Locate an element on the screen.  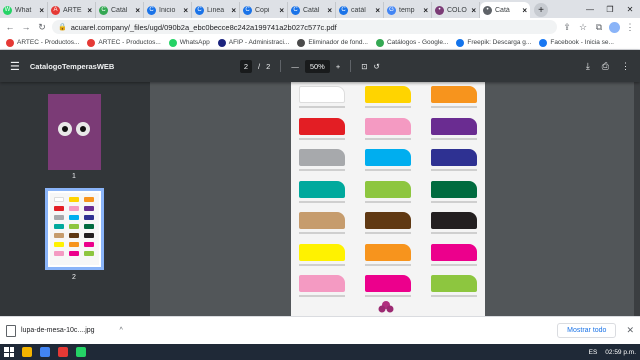
rotate-icon: ↺ is located at coordinates (377, 66).